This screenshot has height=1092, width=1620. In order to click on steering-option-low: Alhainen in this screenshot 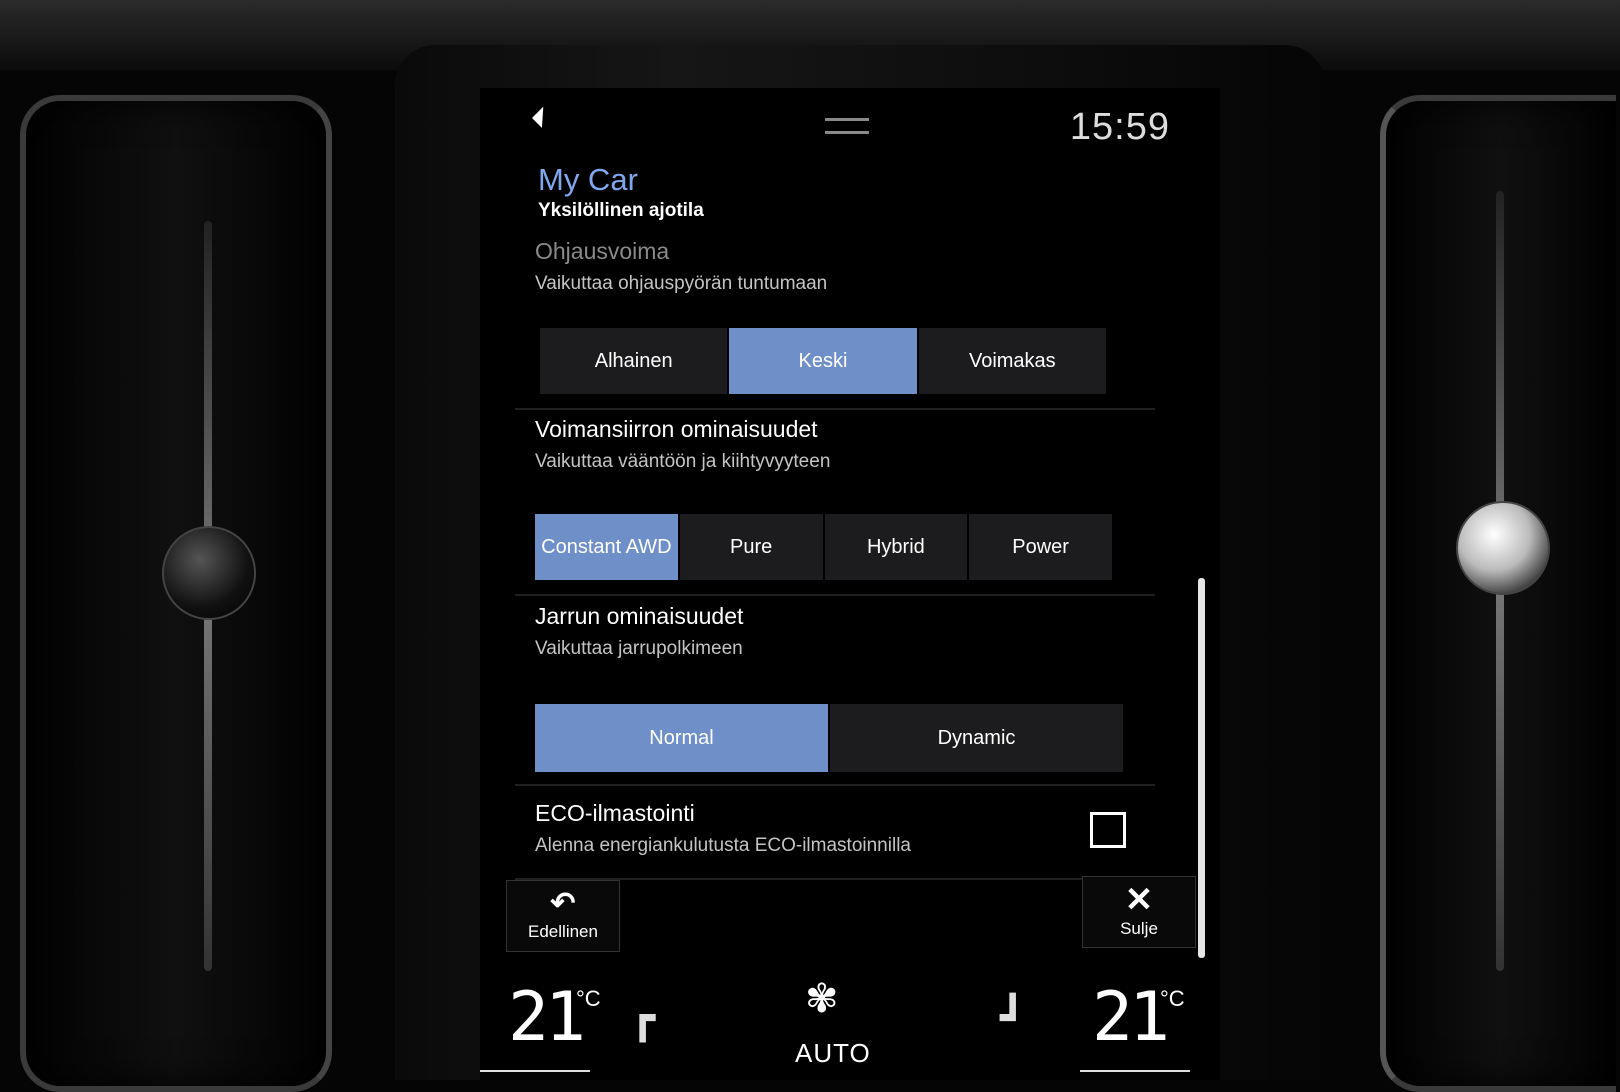, I will do `click(635, 361)`.